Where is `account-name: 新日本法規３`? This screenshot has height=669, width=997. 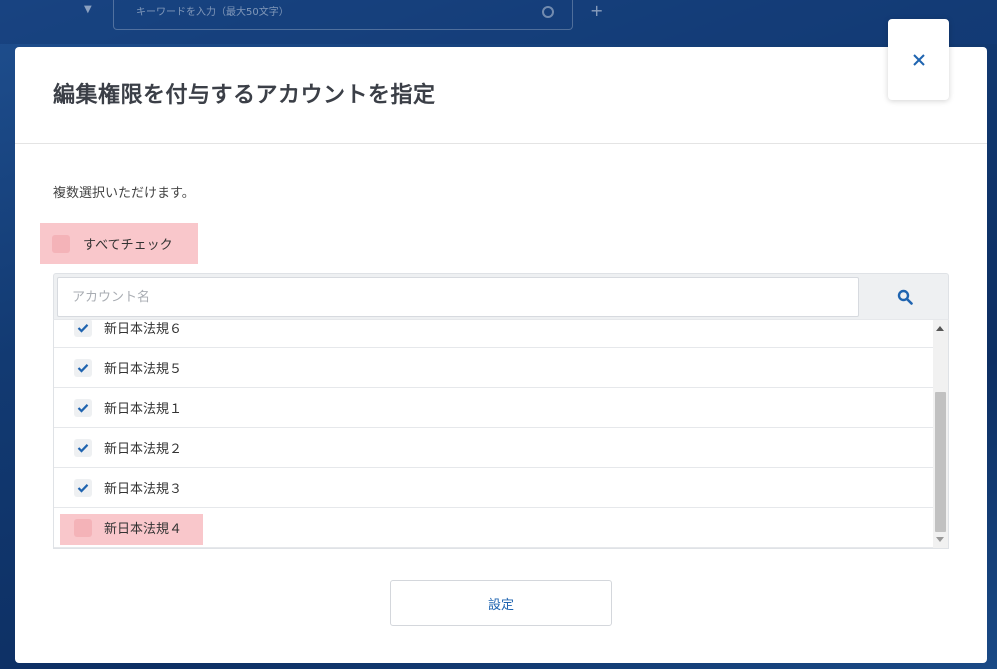
account-name: 新日本法規３ is located at coordinates (143, 489).